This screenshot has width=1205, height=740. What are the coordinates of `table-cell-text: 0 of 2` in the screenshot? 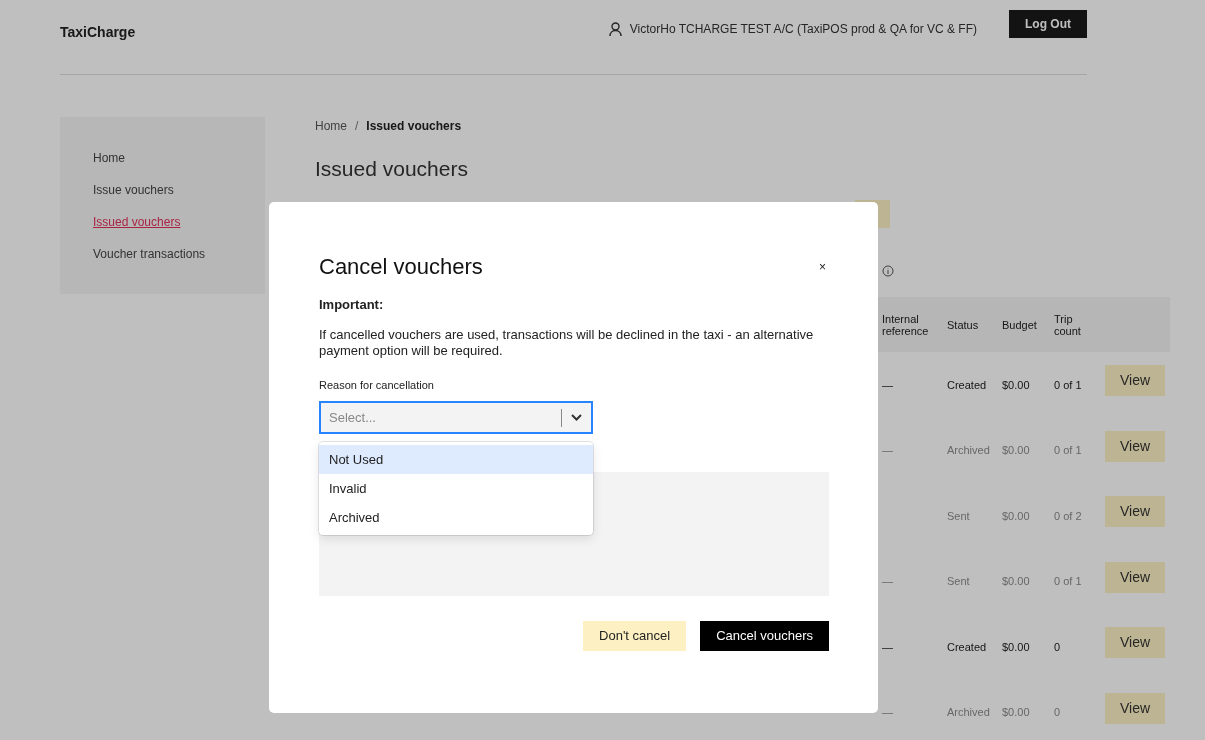 It's located at (1068, 516).